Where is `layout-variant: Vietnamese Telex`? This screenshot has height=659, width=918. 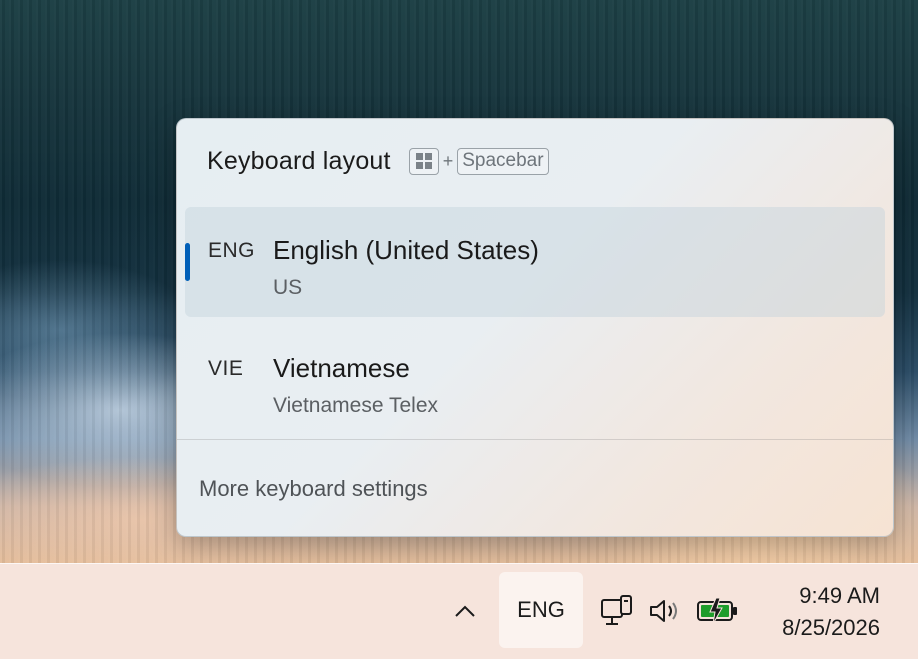 layout-variant: Vietnamese Telex is located at coordinates (355, 405).